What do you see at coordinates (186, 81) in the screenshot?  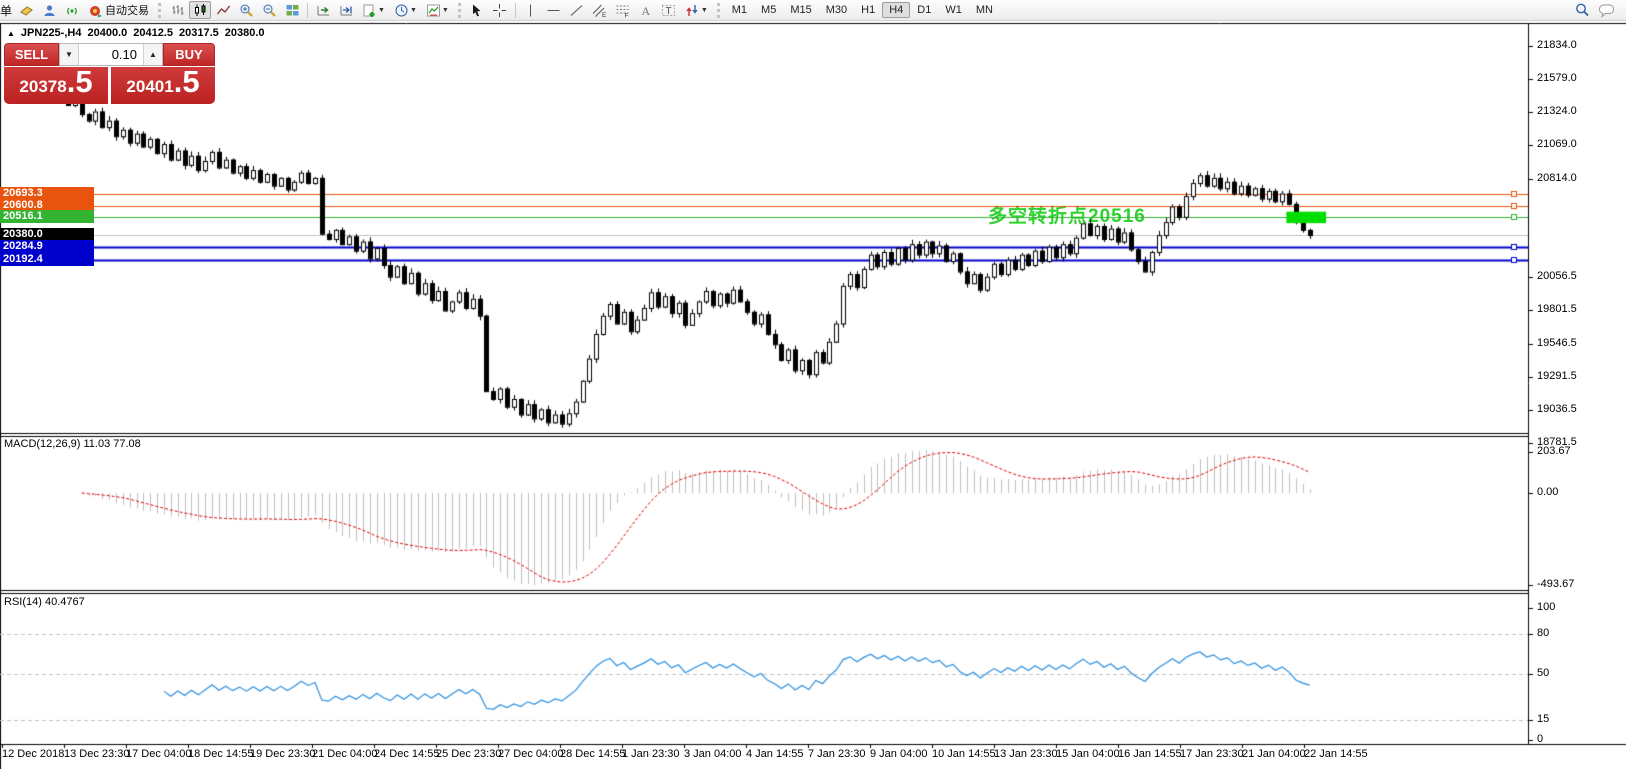 I see `buy-price-pips: .5` at bounding box center [186, 81].